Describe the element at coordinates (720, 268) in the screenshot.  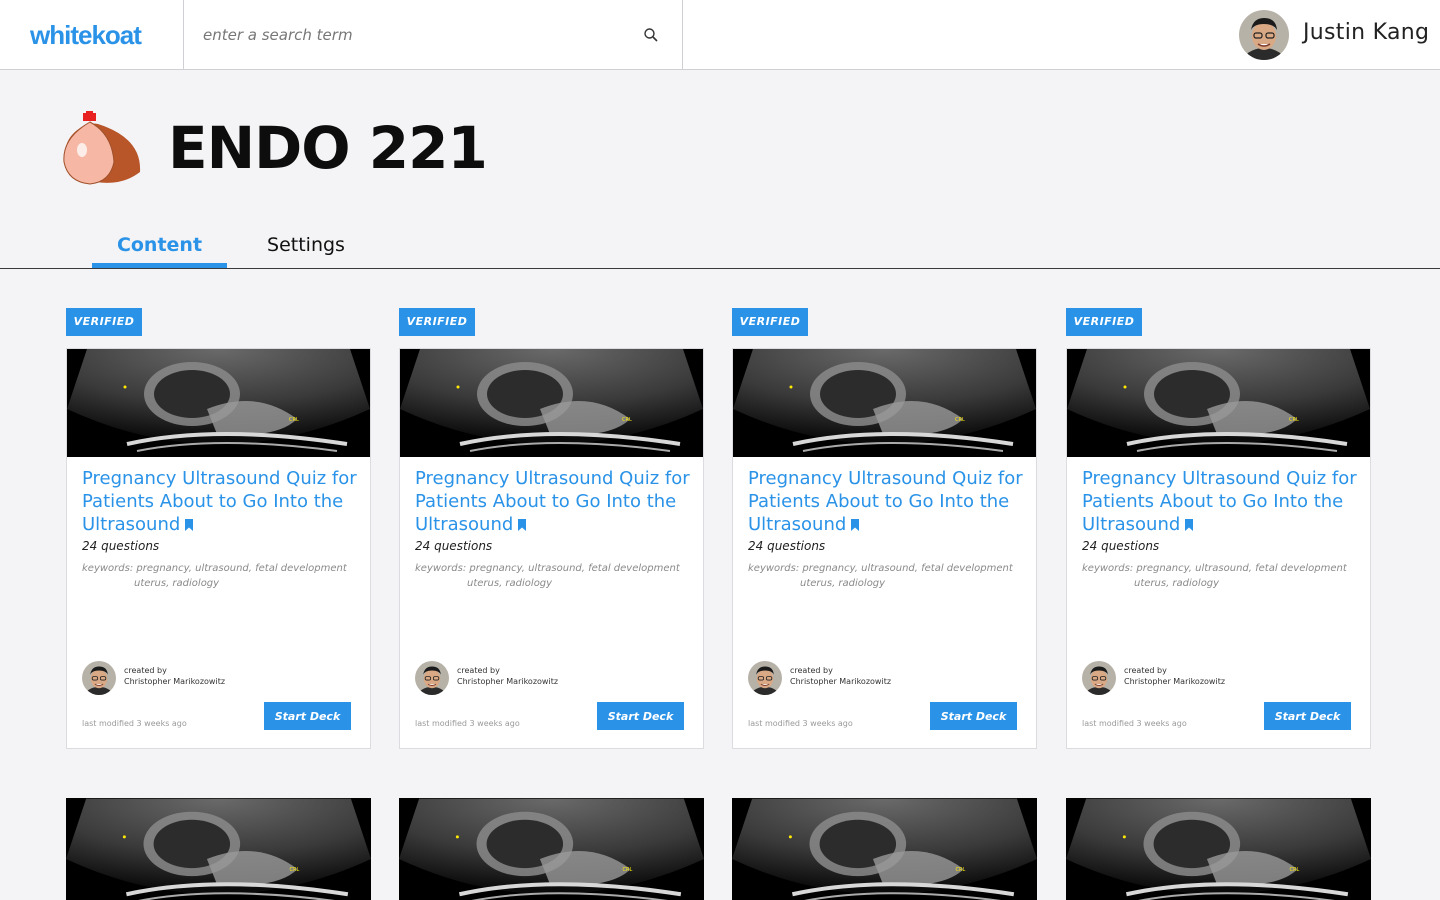
I see `tabs-divider` at that location.